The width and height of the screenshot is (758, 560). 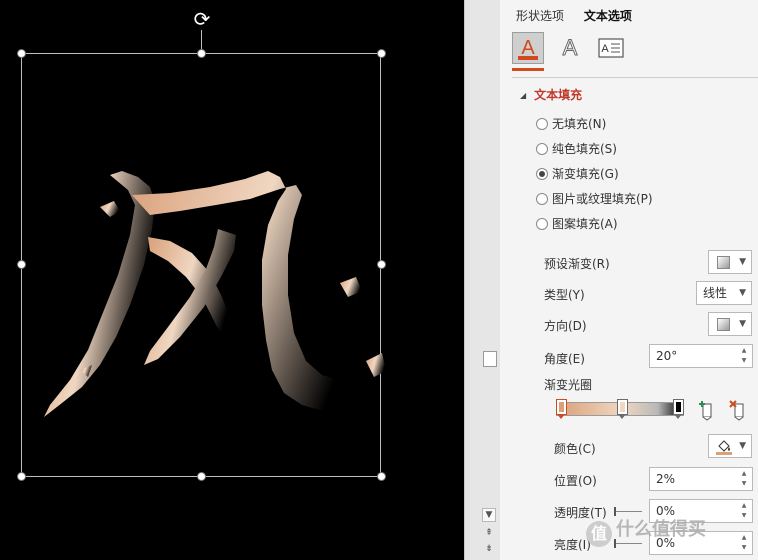 I want to click on resize-handle-top, so click(x=201, y=53).